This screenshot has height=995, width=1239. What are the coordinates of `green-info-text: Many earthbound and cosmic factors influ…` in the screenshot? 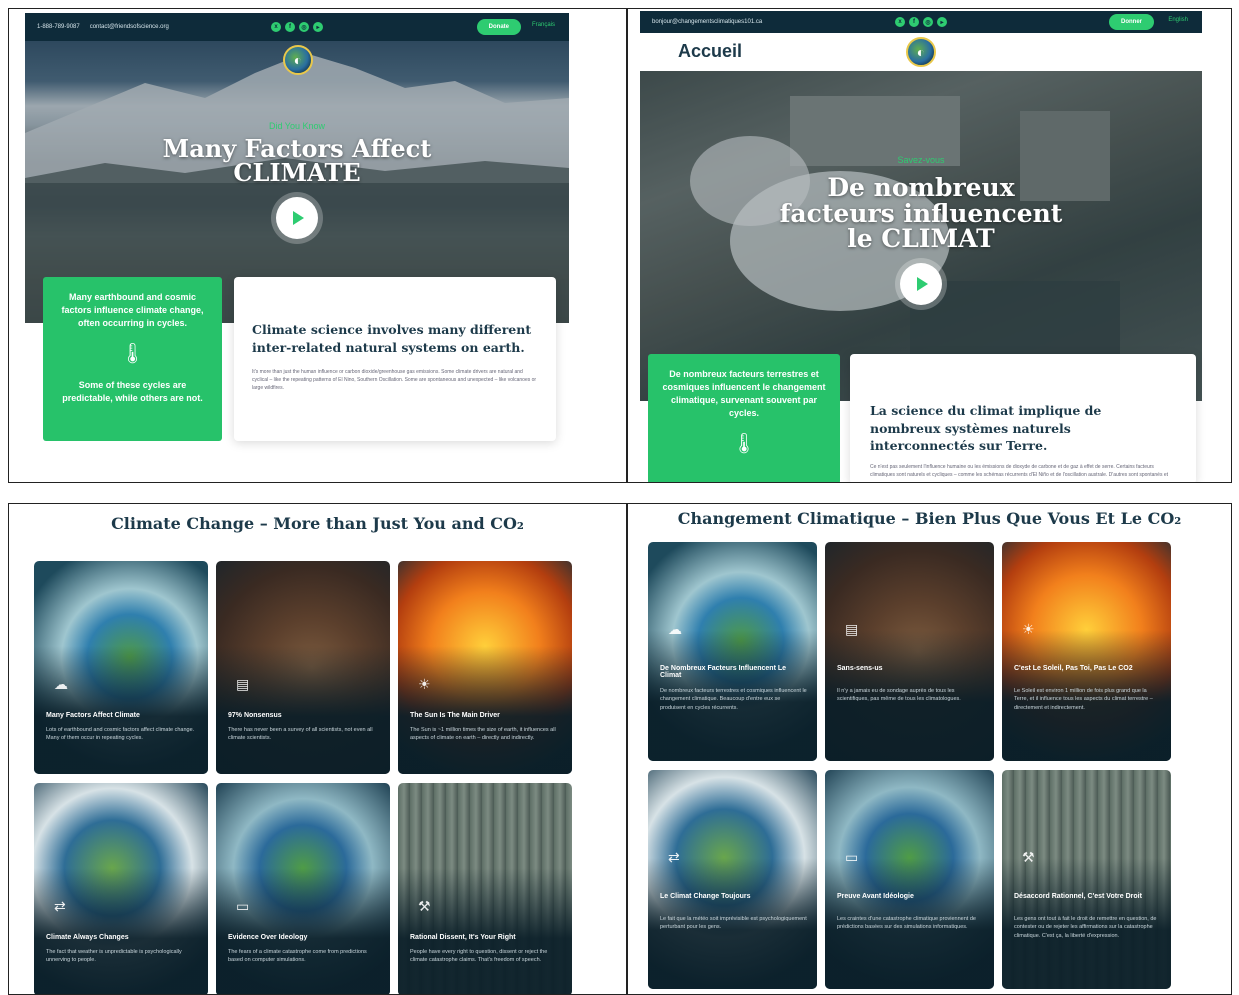 It's located at (132, 310).